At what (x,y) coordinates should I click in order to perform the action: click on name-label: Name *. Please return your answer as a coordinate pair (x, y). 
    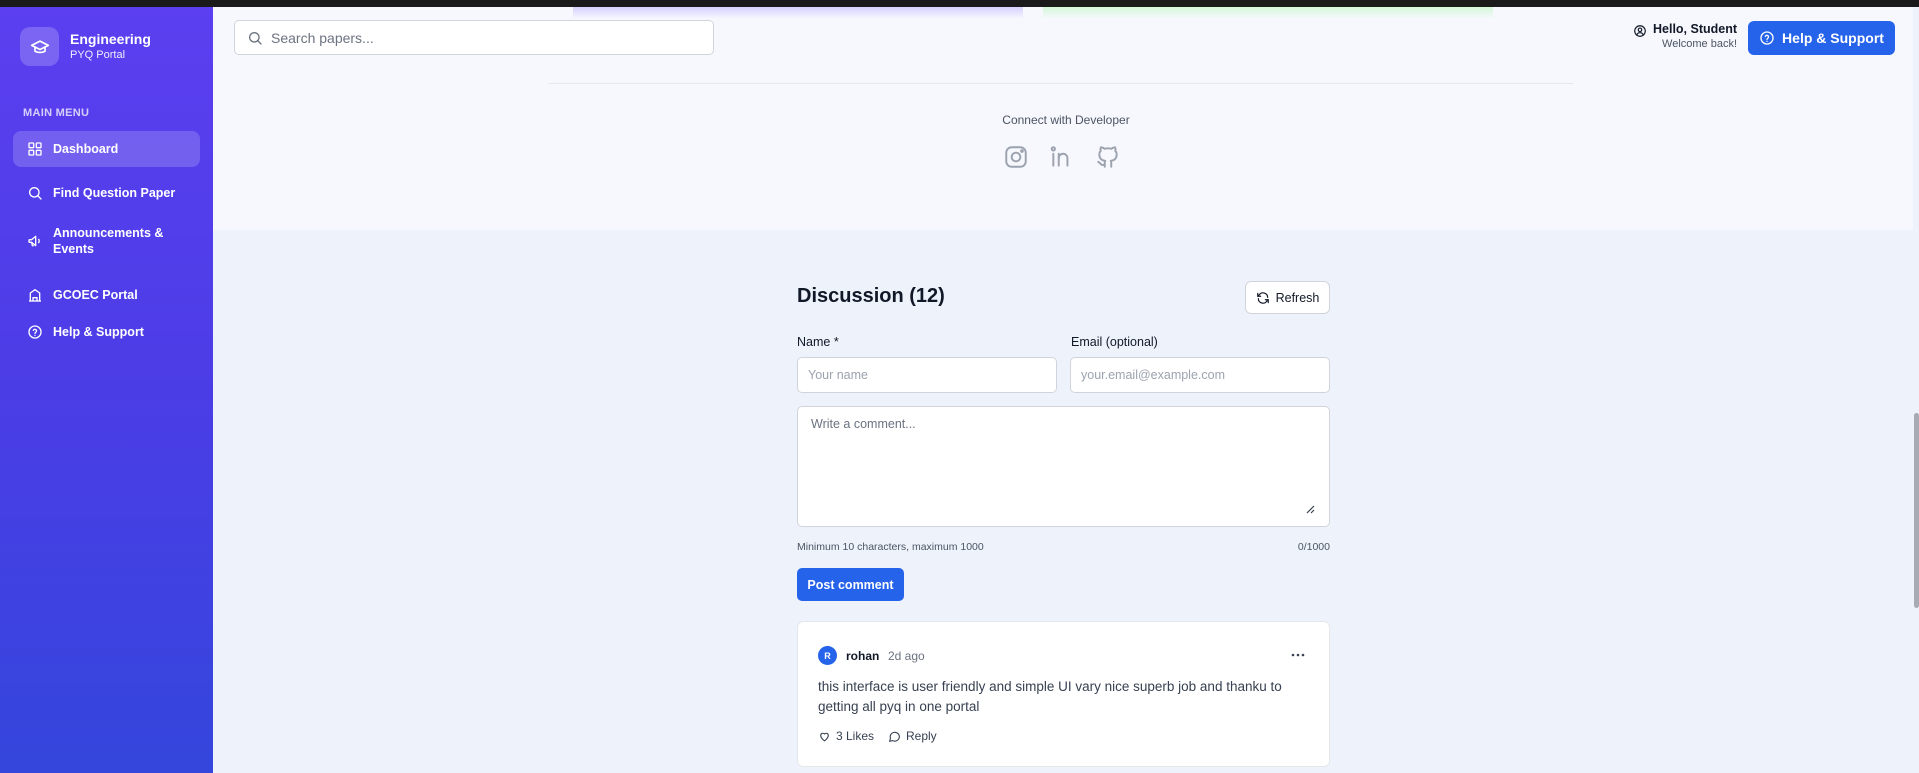
    Looking at the image, I should click on (818, 342).